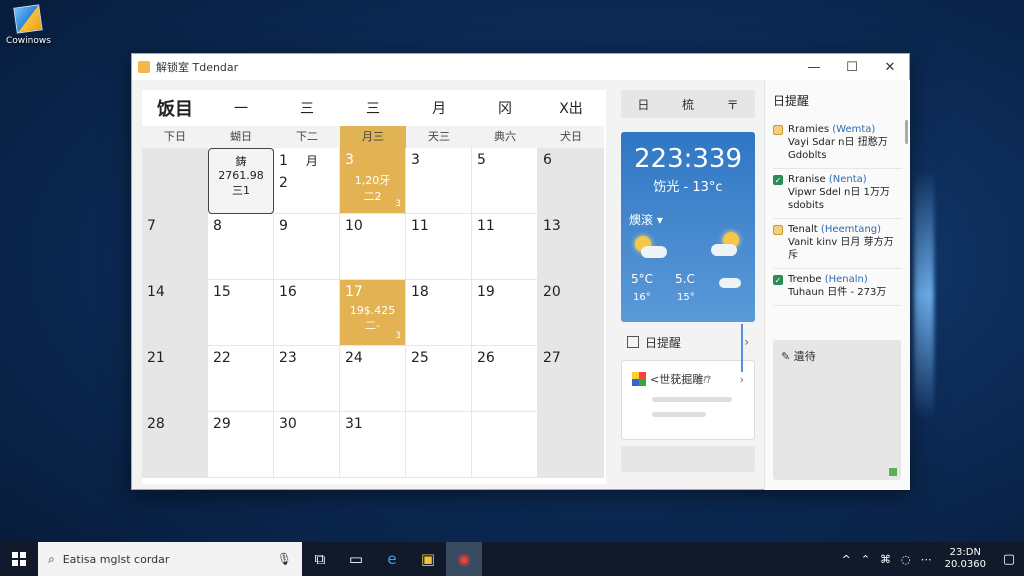 This screenshot has width=1024, height=576. What do you see at coordinates (241, 109) in the screenshot?
I see `header-cell: 一` at bounding box center [241, 109].